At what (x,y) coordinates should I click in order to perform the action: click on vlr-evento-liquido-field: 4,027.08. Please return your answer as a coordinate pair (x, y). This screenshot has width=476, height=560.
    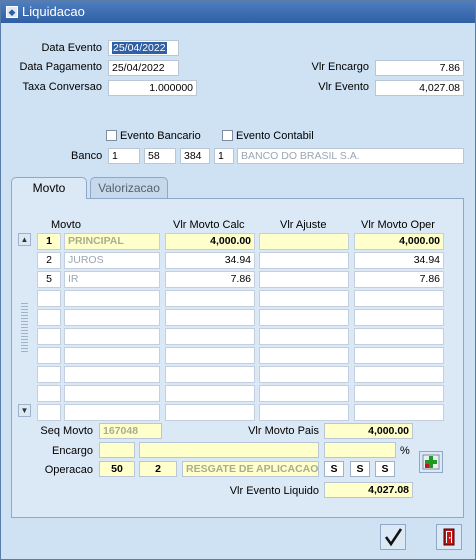
    Looking at the image, I should click on (368, 490).